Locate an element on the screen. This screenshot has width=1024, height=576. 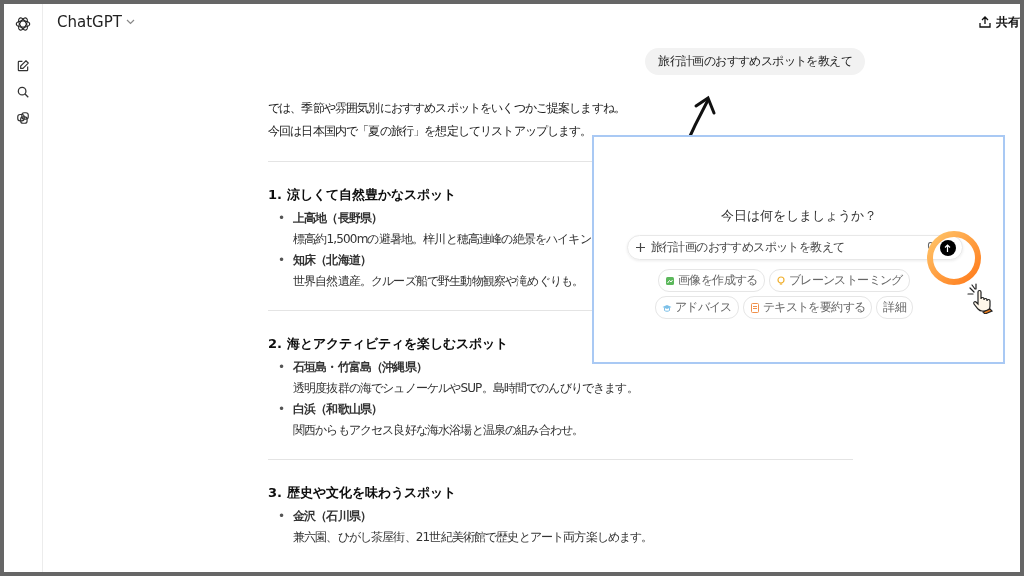
send-button is located at coordinates (947, 247).